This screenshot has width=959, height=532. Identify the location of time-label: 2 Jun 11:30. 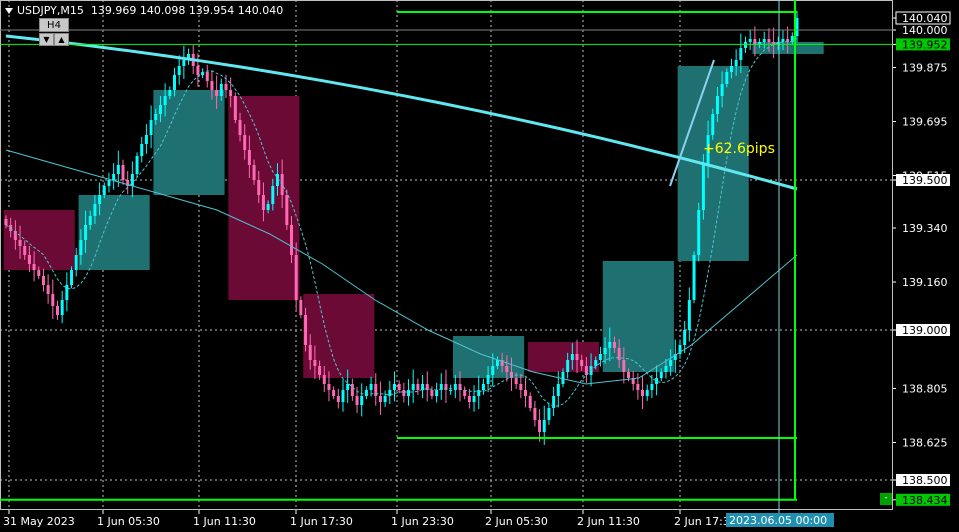
(608, 521).